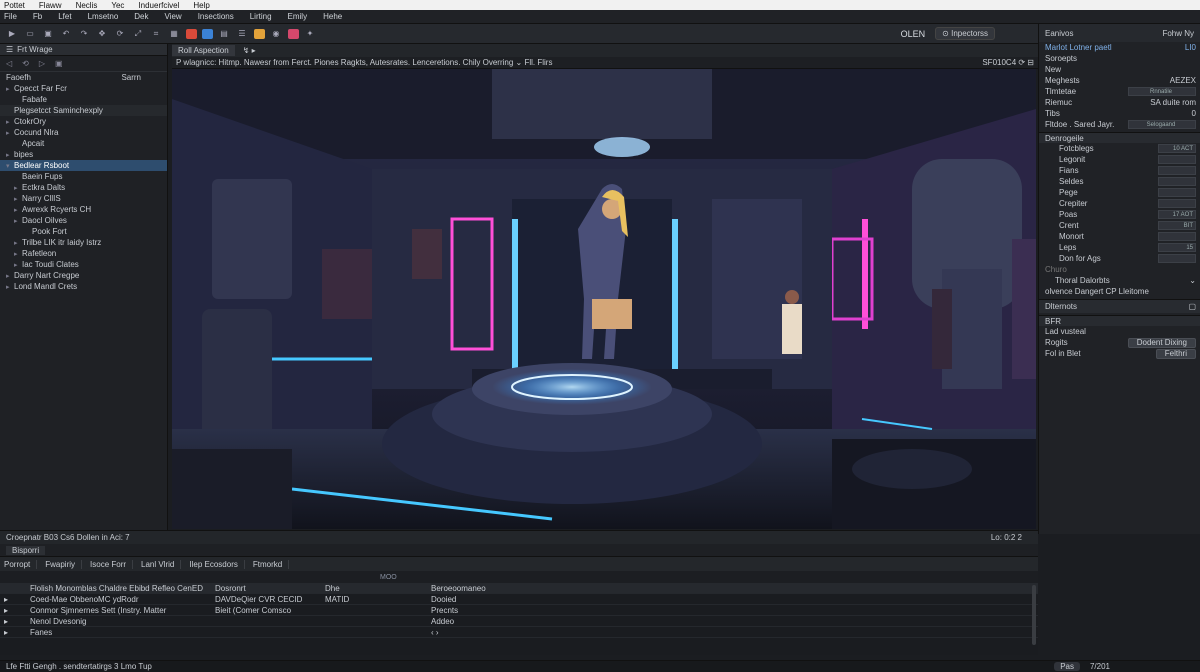 Image resolution: width=1200 pixels, height=672 pixels. What do you see at coordinates (1119, 306) in the screenshot?
I see `internets-row: Dlternots ▢` at bounding box center [1119, 306].